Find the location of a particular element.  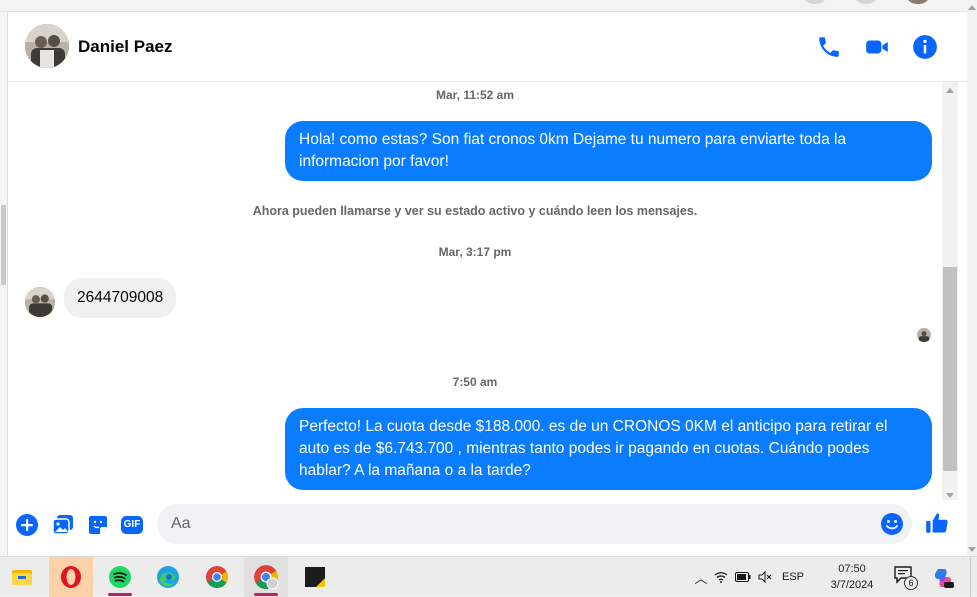

taskbar-clock: 07:50 3/7/2024 is located at coordinates (852, 577).